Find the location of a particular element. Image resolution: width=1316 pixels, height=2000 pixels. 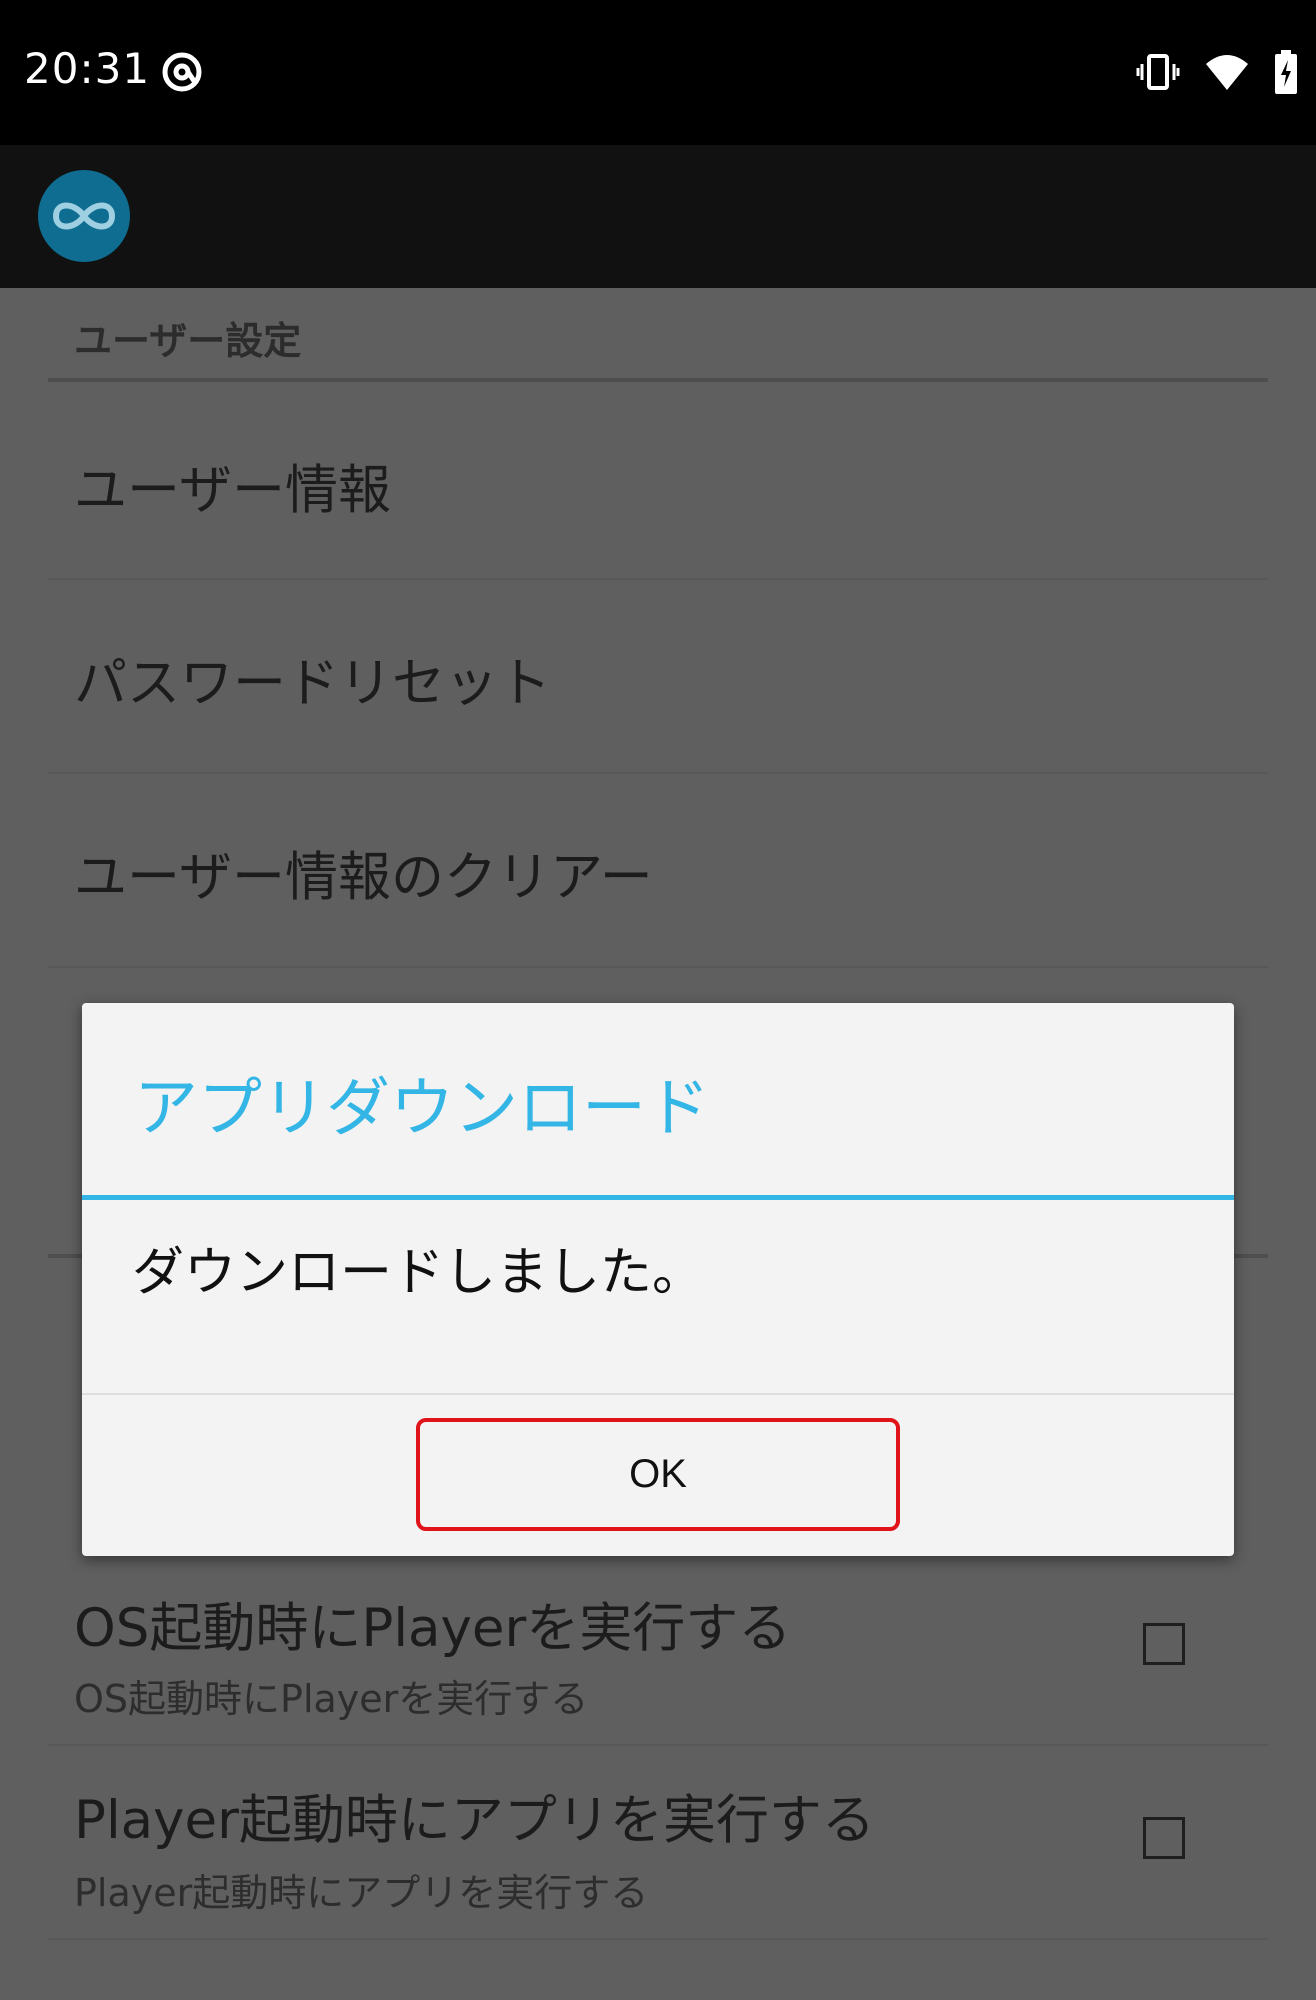

setting-run-app-on-player-start-summary: Player起動時にアプリを実行する is located at coordinates (361, 1893).